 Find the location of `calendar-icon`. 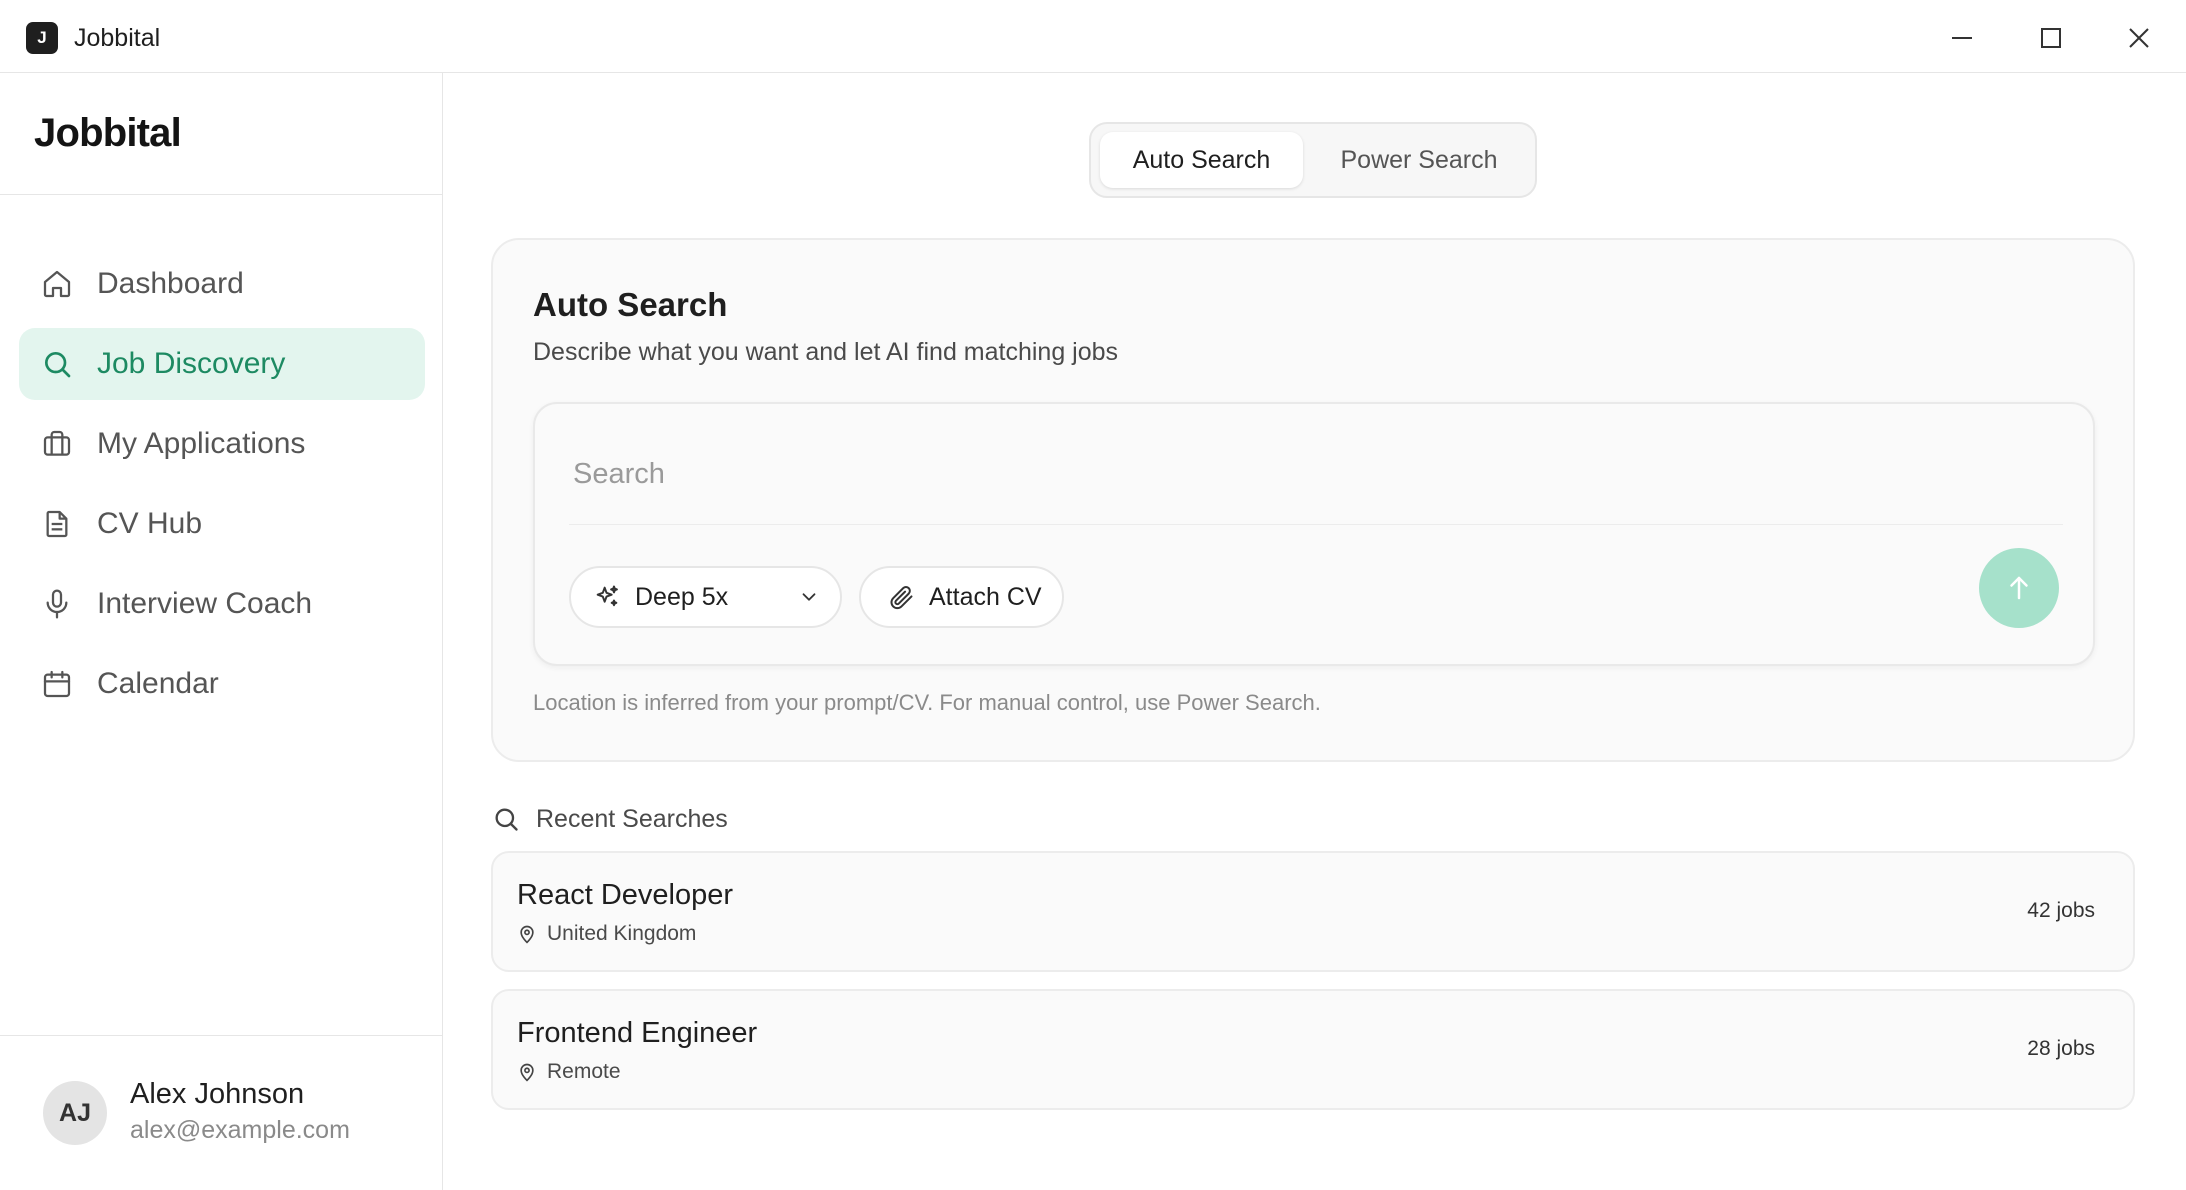

calendar-icon is located at coordinates (57, 684).